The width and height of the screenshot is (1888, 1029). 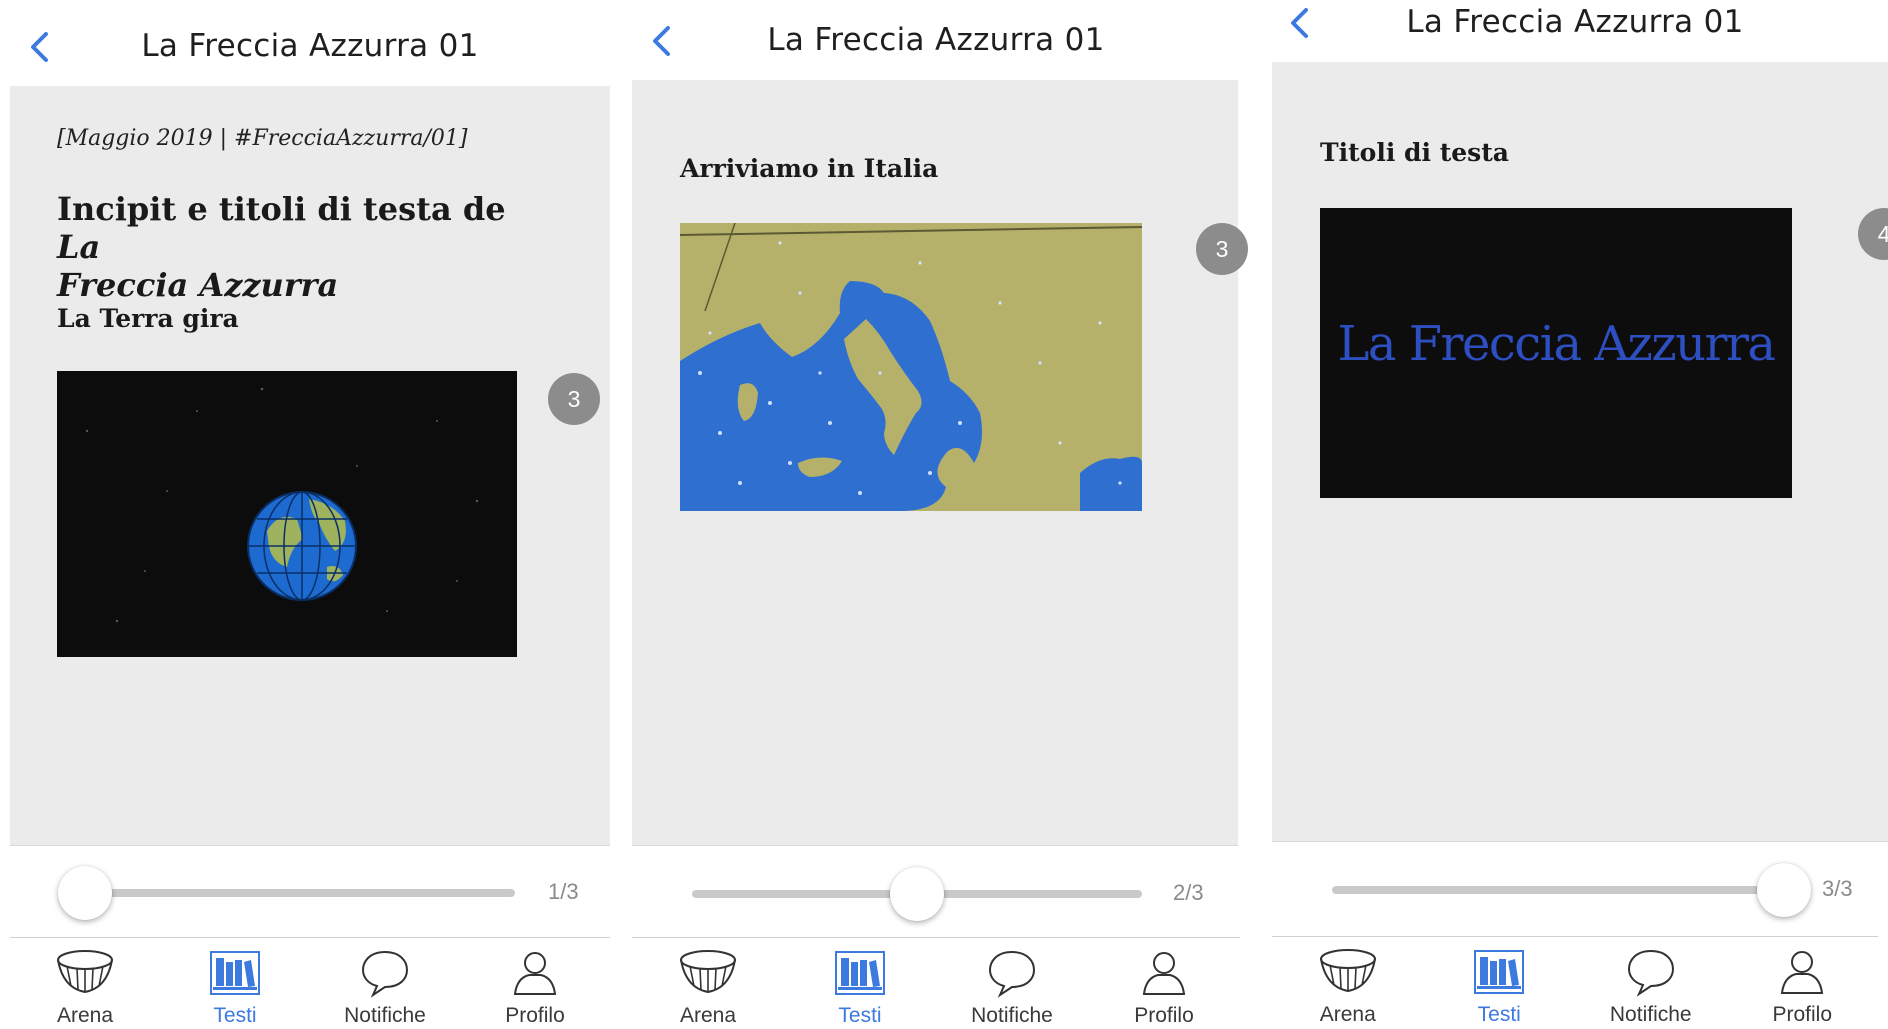 I want to click on title-card-image: La Freccia Azzurra, so click(x=1556, y=353).